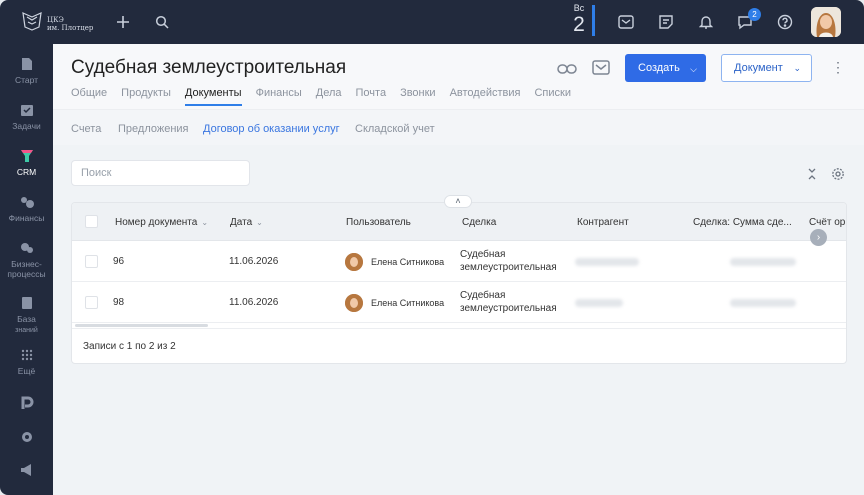  What do you see at coordinates (118, 302) in the screenshot?
I see `cell-number: 98` at bounding box center [118, 302].